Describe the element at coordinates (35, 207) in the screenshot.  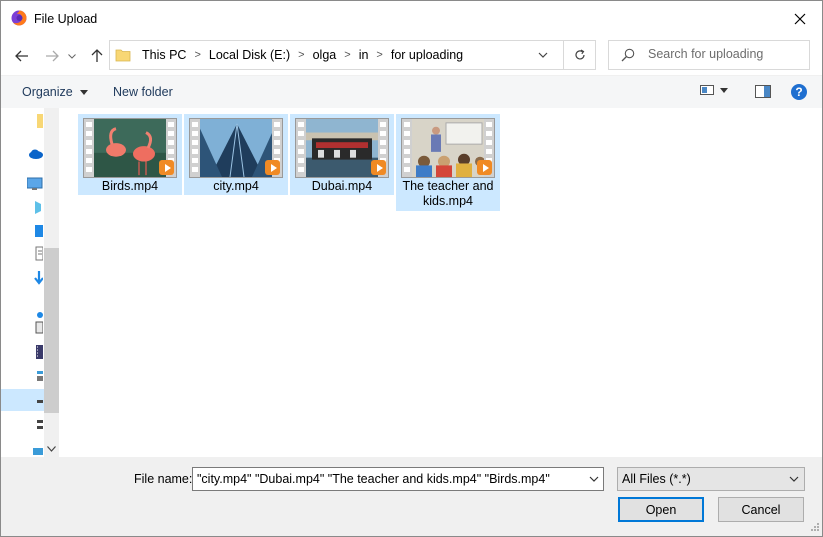
I see `3d-objects-icon` at that location.